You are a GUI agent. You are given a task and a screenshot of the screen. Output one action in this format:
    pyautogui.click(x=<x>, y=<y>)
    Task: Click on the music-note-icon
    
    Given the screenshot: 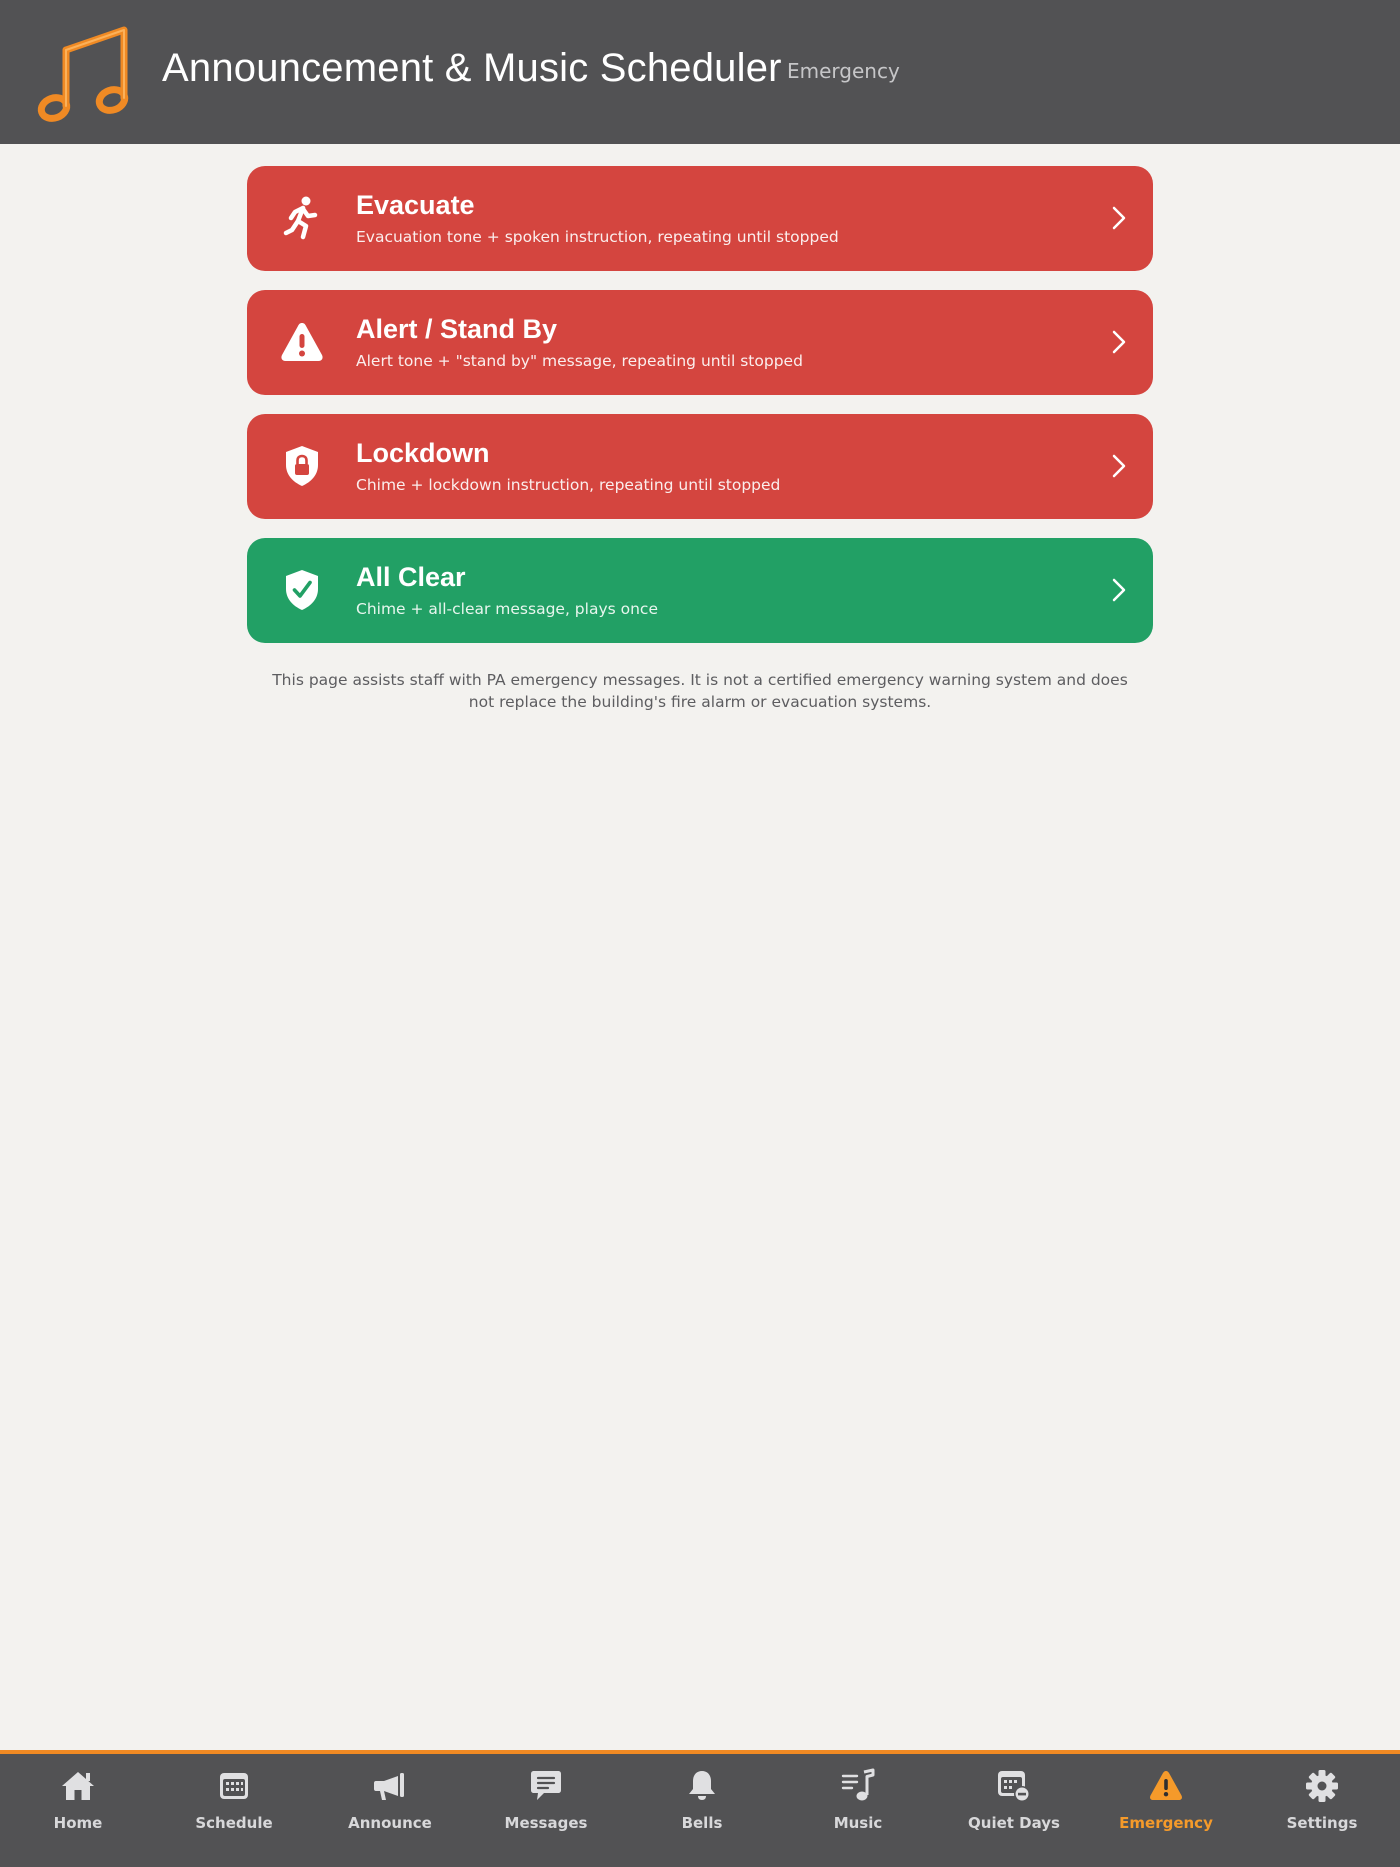 What is the action you would take?
    pyautogui.click(x=83, y=74)
    